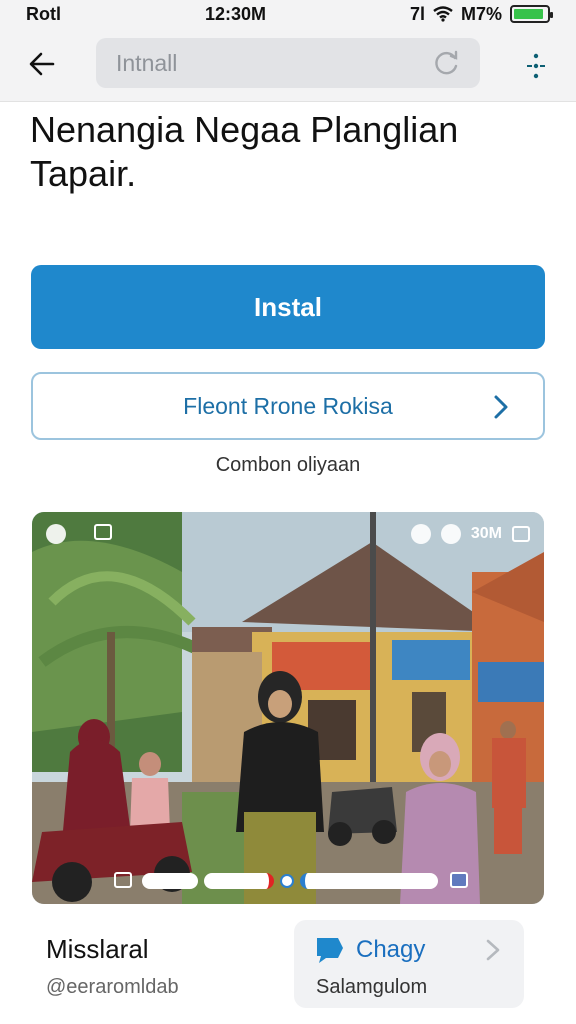 The width and height of the screenshot is (576, 1024). What do you see at coordinates (147, 62) in the screenshot?
I see `url-text: Intnall` at bounding box center [147, 62].